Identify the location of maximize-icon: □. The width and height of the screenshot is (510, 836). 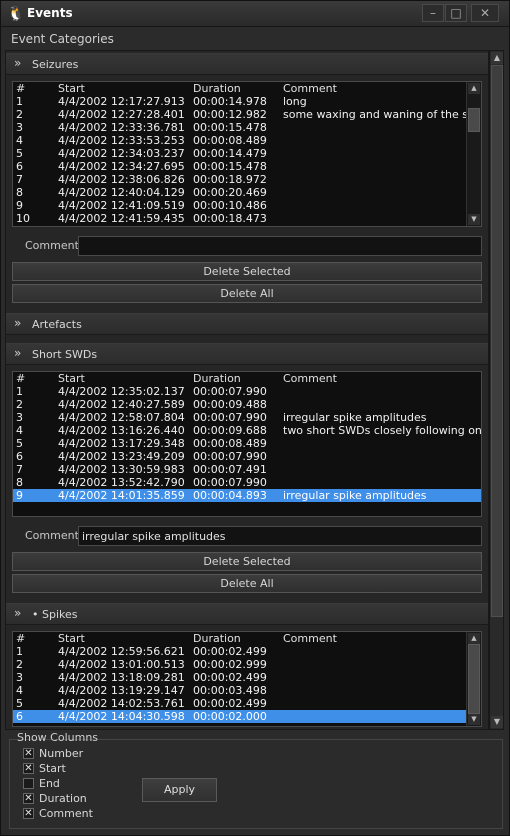
(456, 13).